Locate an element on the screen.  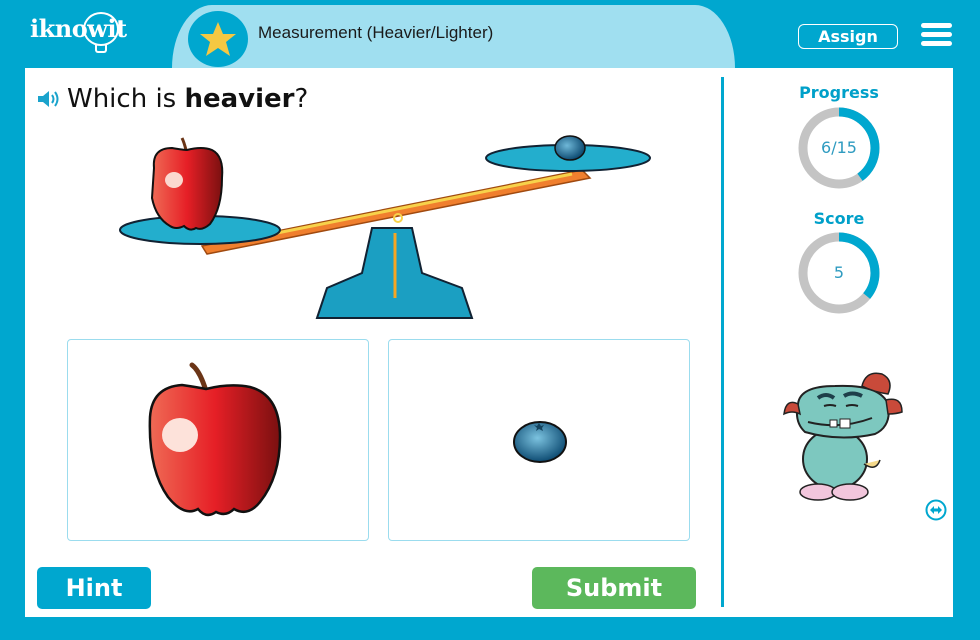
answer-card-blueberry is located at coordinates (539, 440).